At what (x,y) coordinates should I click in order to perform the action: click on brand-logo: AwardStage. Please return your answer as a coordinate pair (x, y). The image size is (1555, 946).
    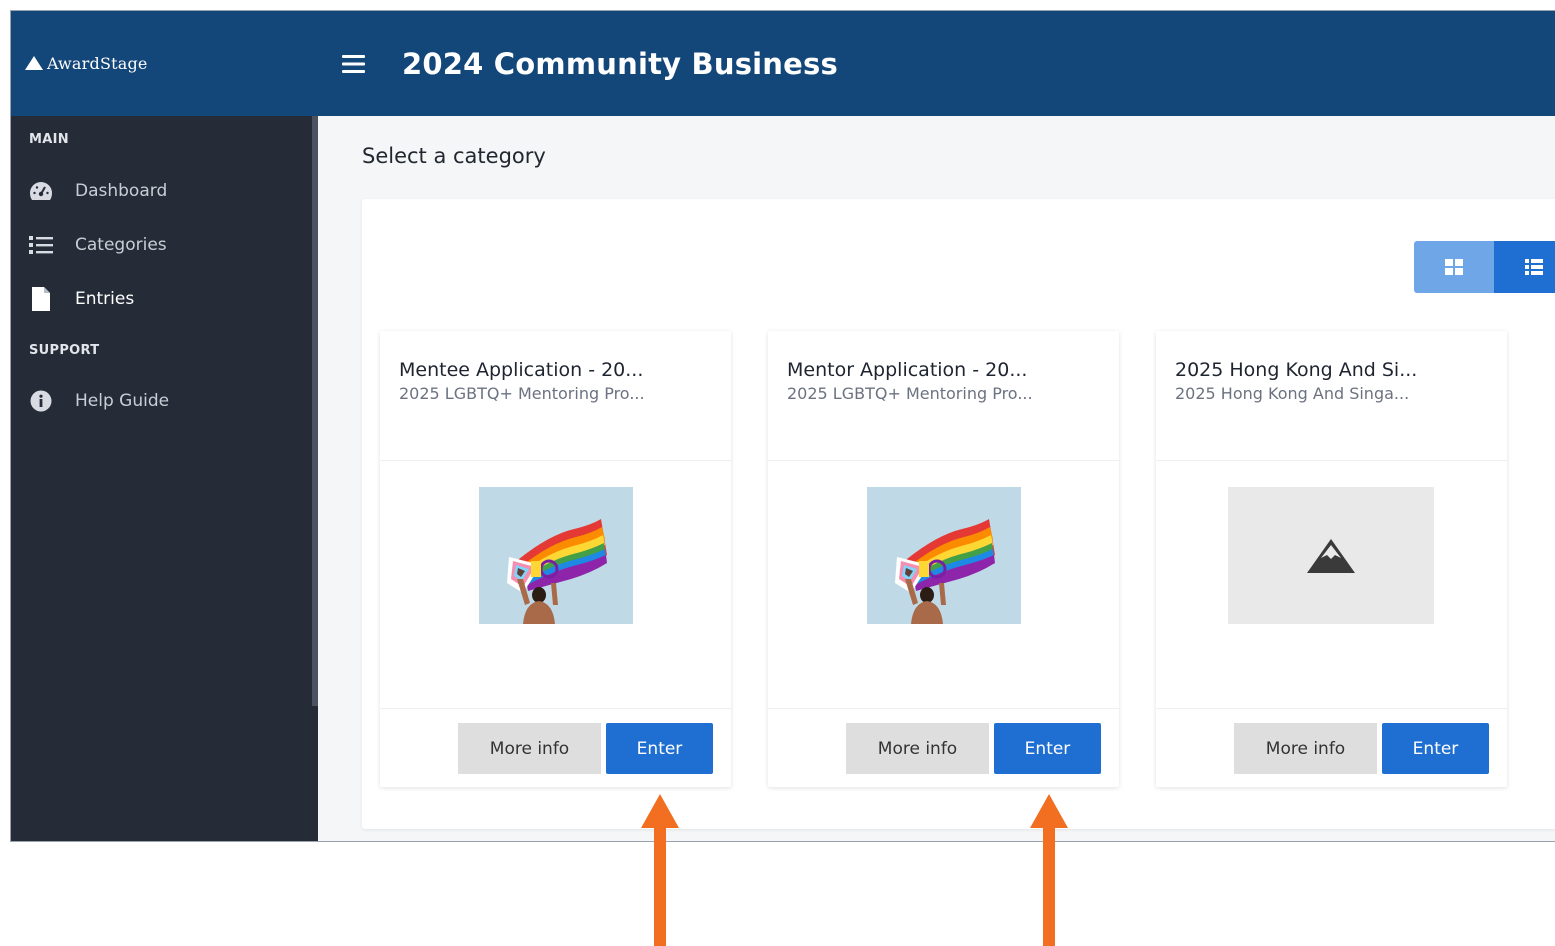
    Looking at the image, I should click on (86, 63).